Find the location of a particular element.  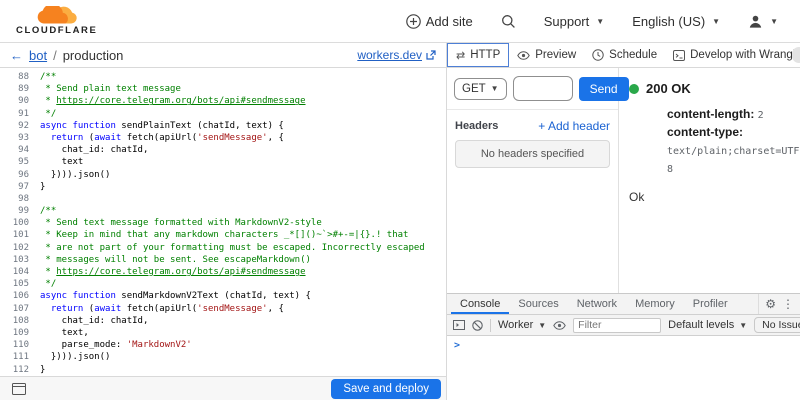

line-number: 90 is located at coordinates (23, 101).